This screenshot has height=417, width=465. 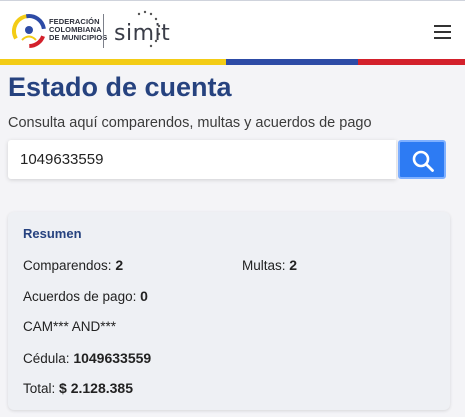 I want to click on cedula-value: 1049633559, so click(x=112, y=358).